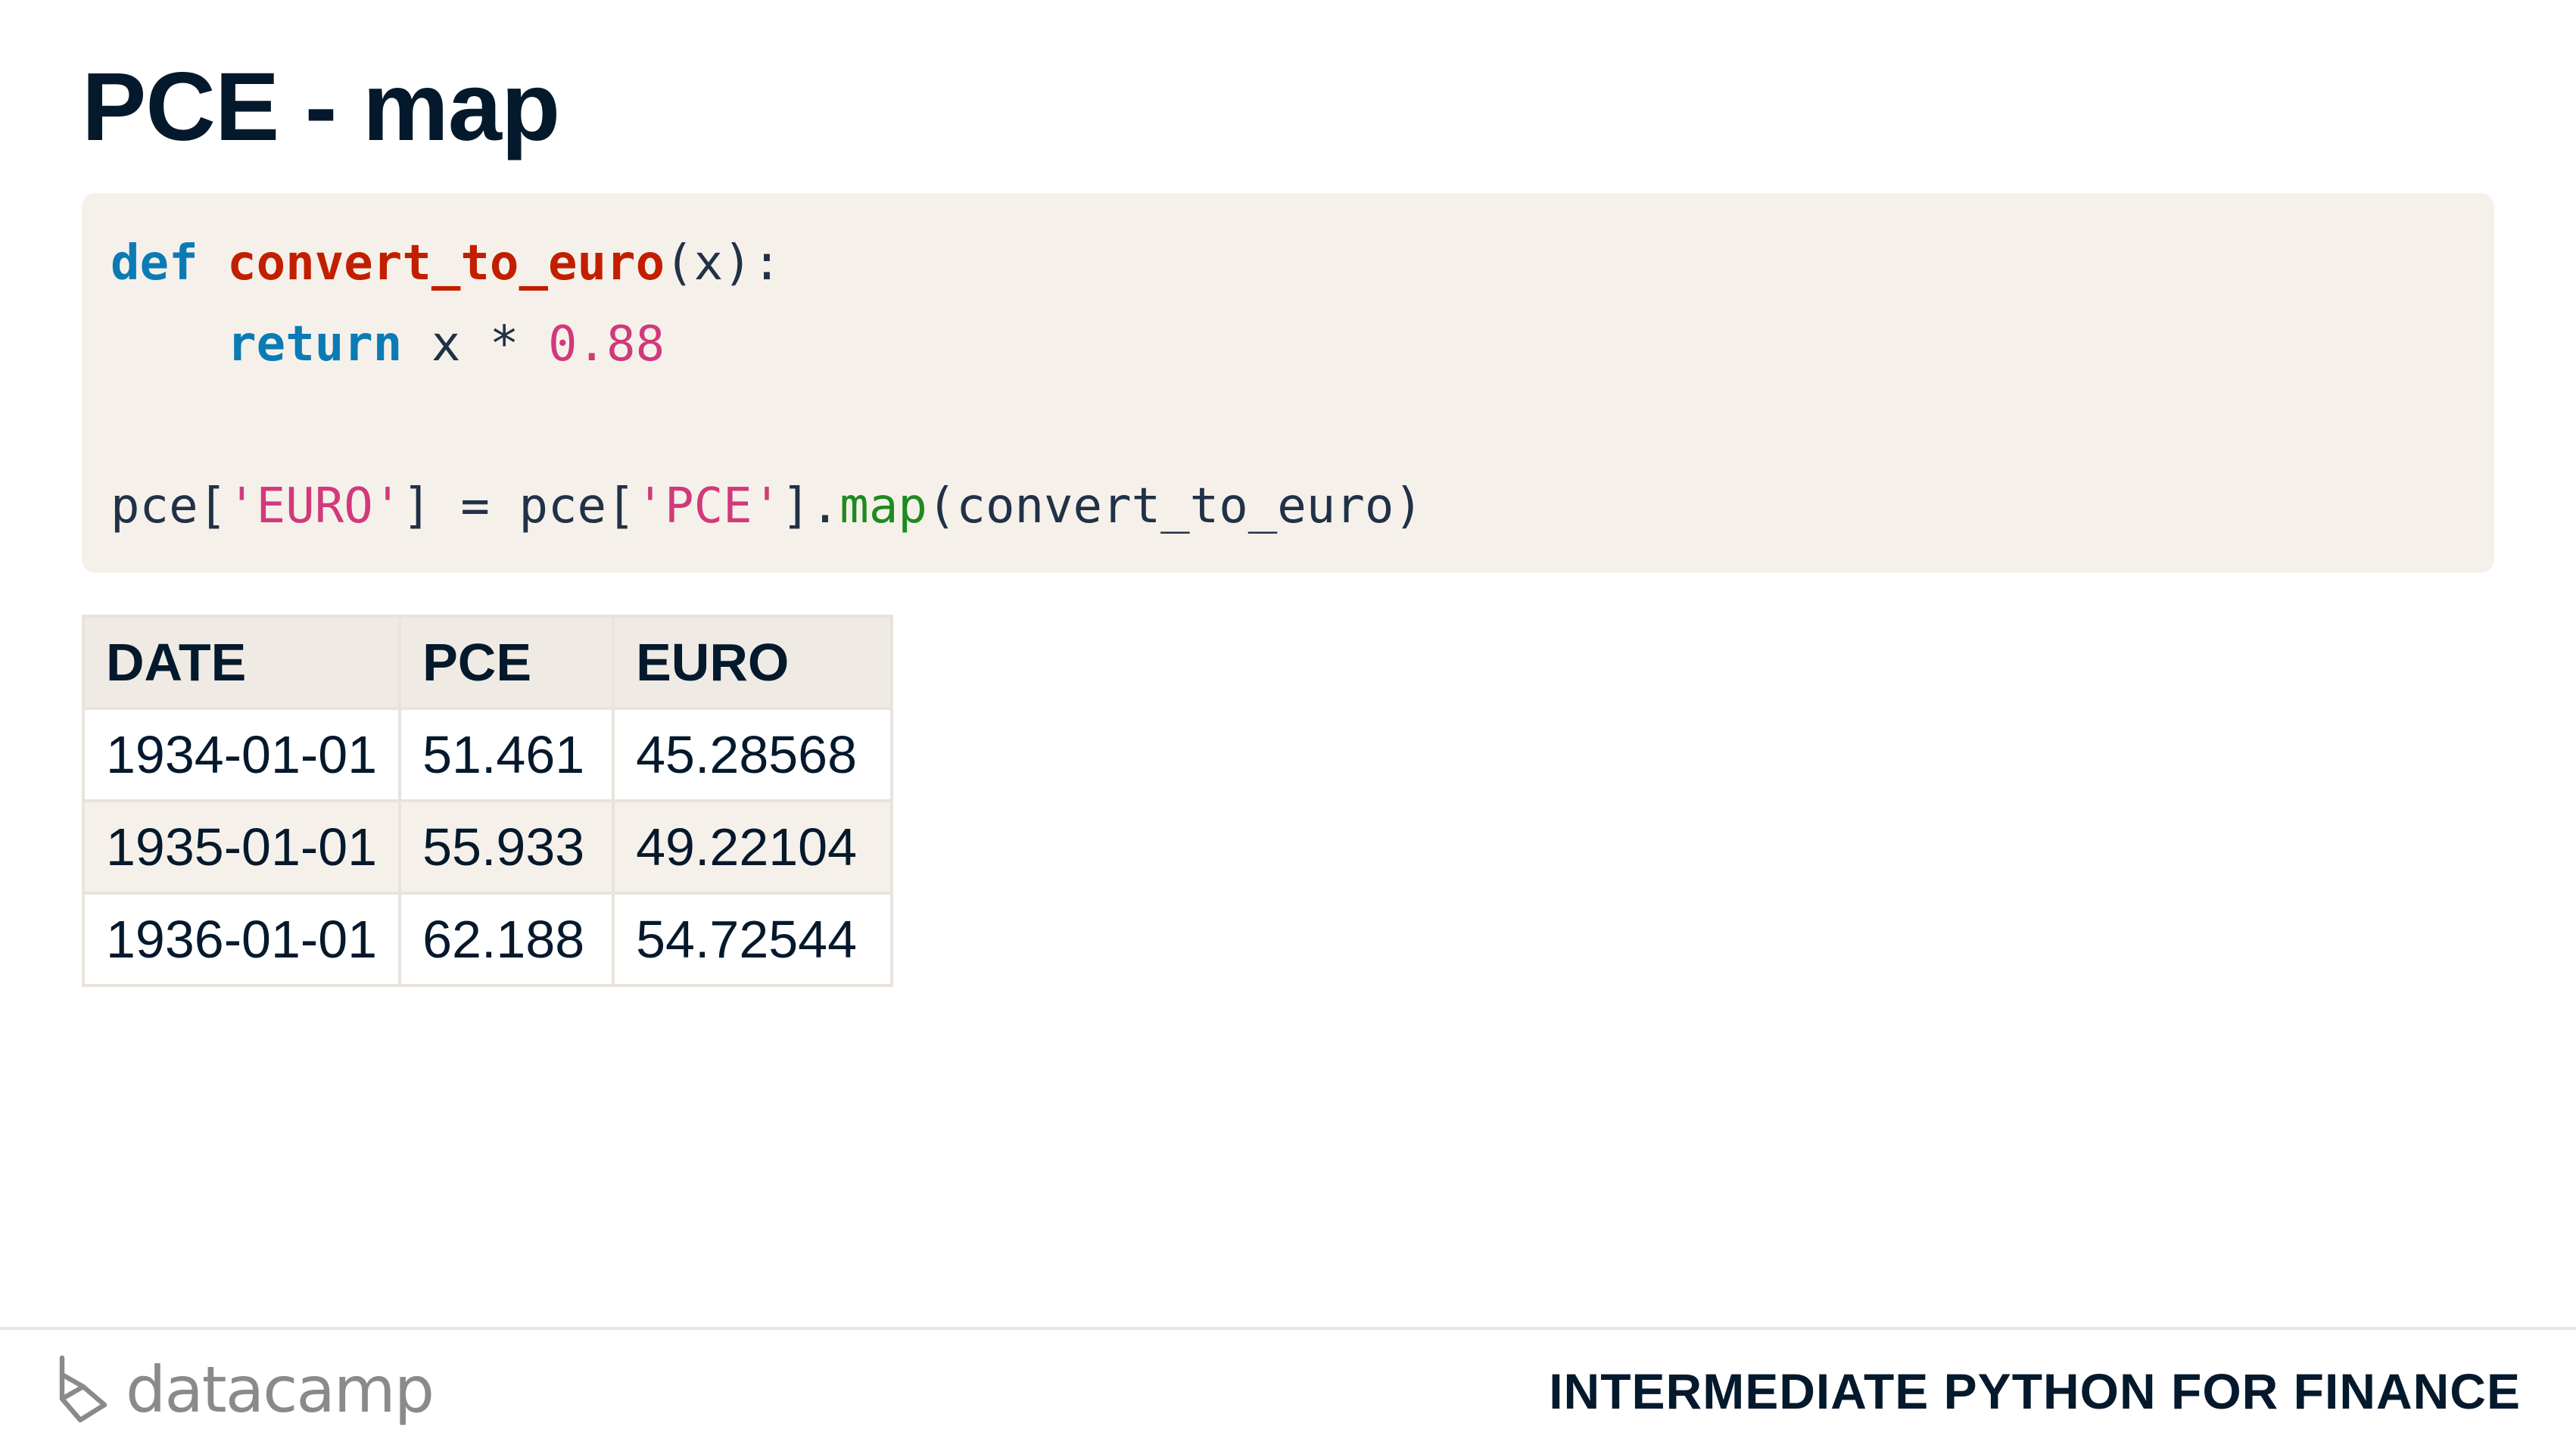  What do you see at coordinates (241, 755) in the screenshot?
I see `table-cell-date: 1934-01-01` at bounding box center [241, 755].